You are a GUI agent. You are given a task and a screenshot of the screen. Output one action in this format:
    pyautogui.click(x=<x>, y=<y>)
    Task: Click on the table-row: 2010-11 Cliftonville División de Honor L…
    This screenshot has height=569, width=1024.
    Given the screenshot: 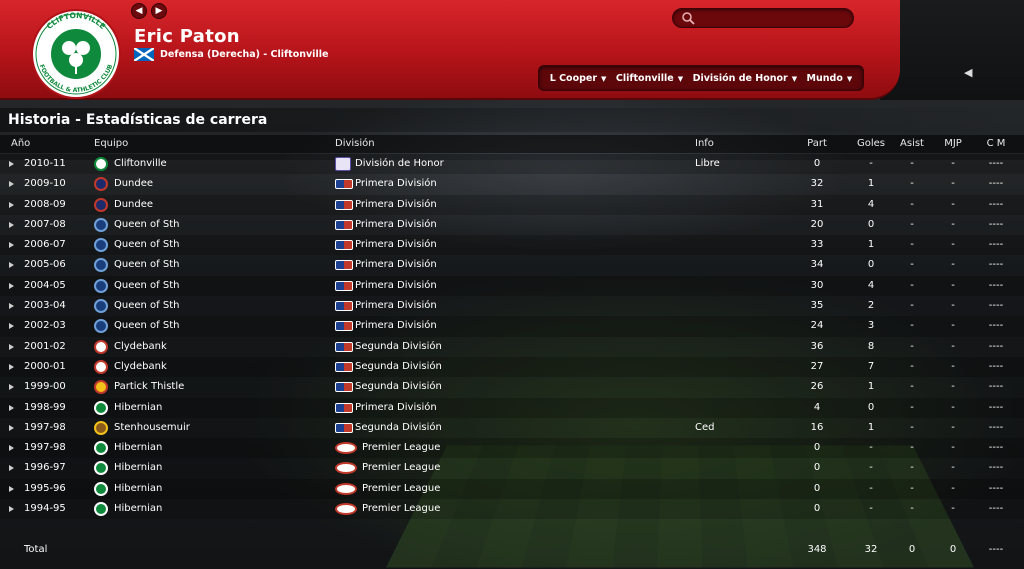 What is the action you would take?
    pyautogui.click(x=512, y=164)
    